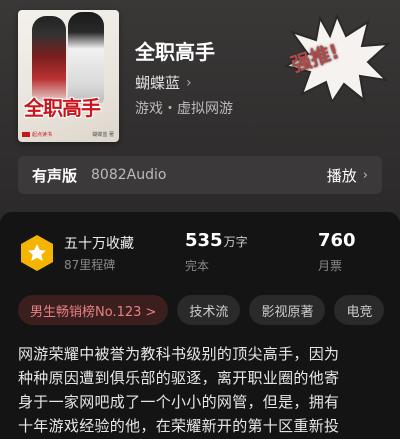  What do you see at coordinates (359, 310) in the screenshot?
I see `tag-item: 电竞` at bounding box center [359, 310].